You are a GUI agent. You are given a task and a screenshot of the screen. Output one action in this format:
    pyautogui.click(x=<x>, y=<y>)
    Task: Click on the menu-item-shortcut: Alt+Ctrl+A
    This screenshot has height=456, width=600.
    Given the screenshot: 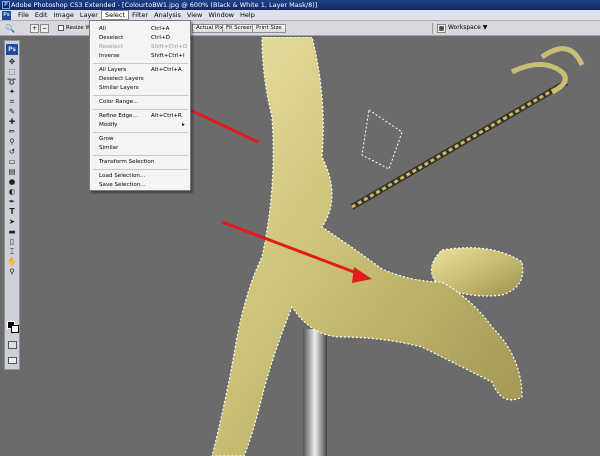 What is the action you would take?
    pyautogui.click(x=166, y=70)
    